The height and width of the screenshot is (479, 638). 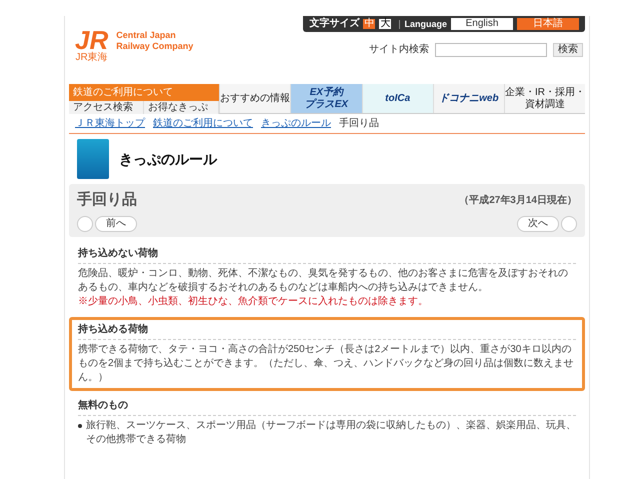 What do you see at coordinates (568, 49) in the screenshot?
I see `search-button: 検索` at bounding box center [568, 49].